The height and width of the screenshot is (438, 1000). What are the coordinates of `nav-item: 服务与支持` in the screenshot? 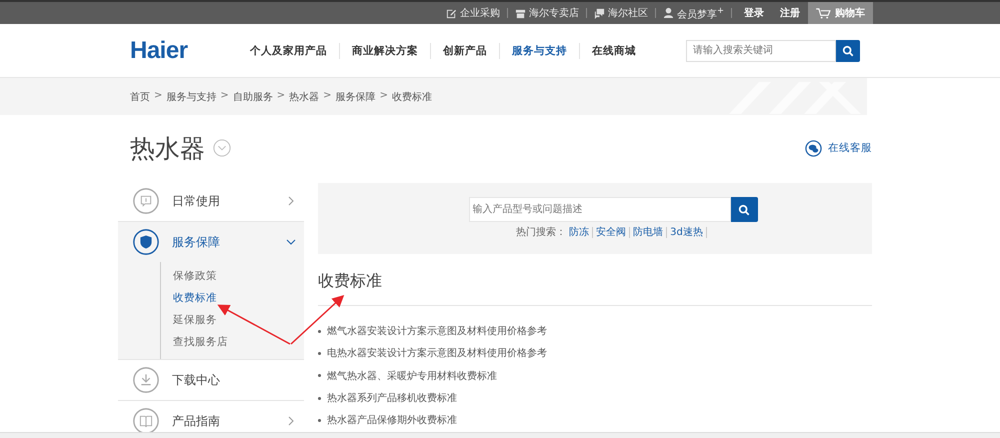 It's located at (539, 51).